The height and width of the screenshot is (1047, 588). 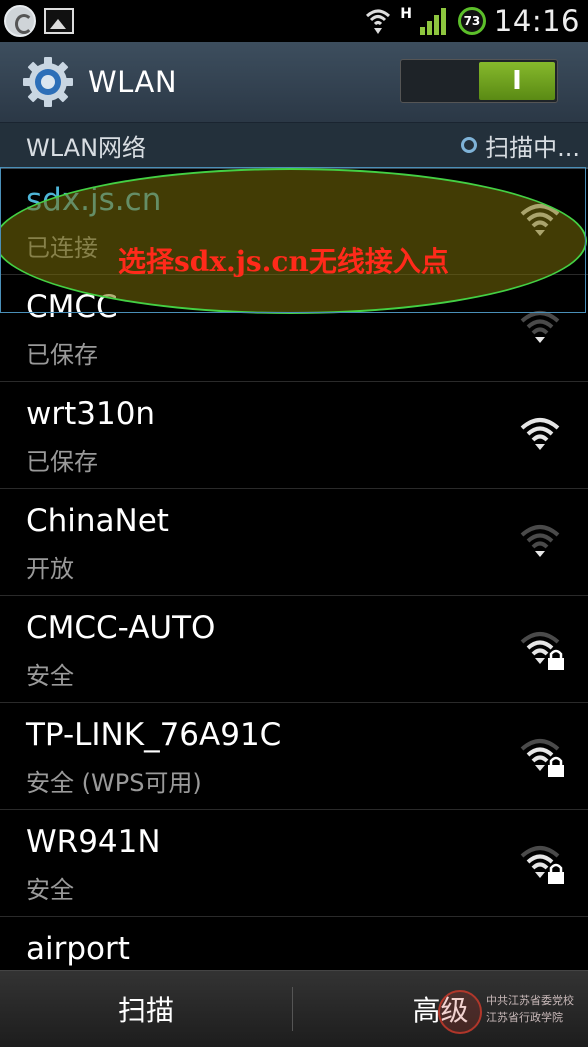 I want to click on network-item-wr941n: WR941N 安全, so click(x=294, y=863).